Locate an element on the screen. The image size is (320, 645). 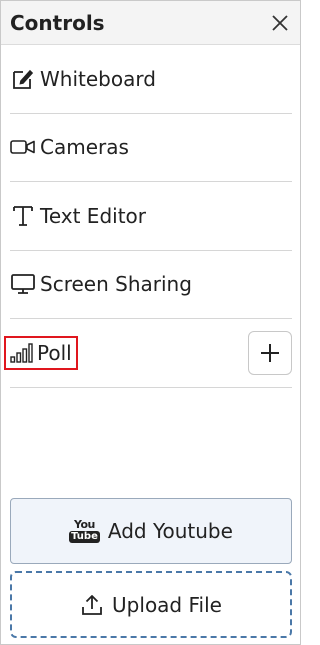
control-item-label: Poll is located at coordinates (54, 352).